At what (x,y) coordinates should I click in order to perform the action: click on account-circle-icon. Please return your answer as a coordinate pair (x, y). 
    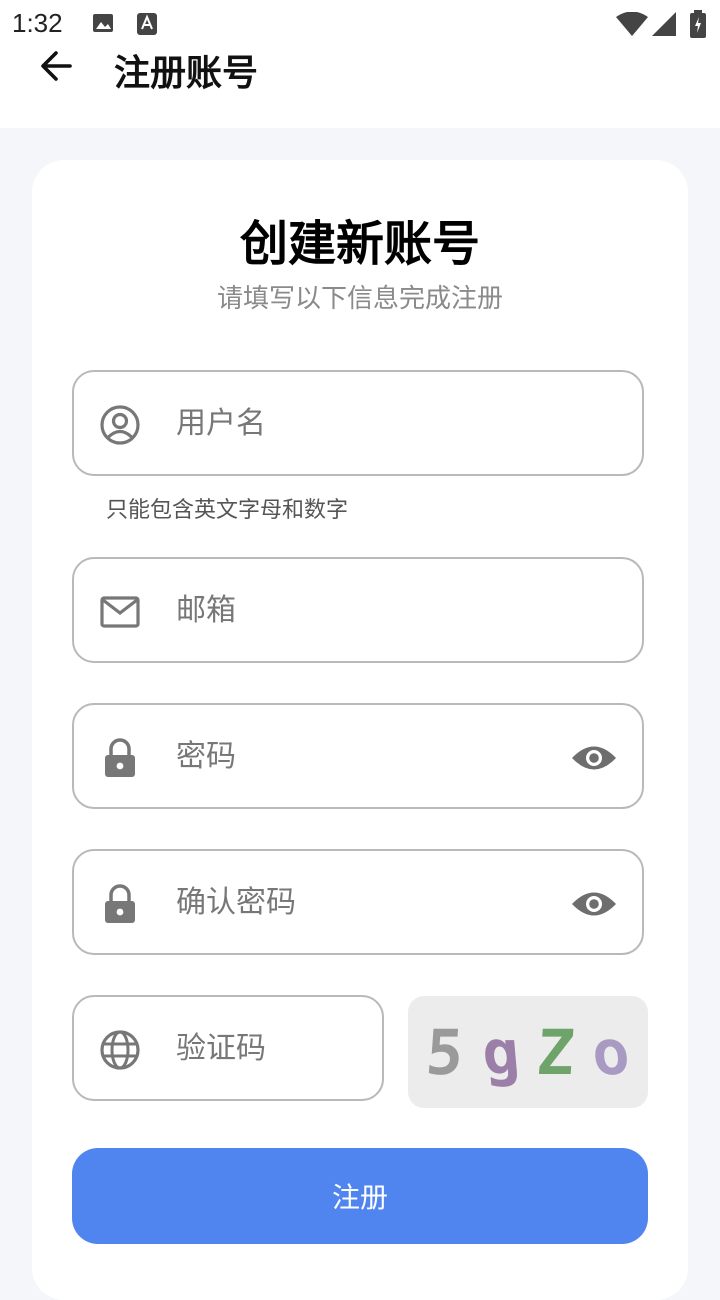
    Looking at the image, I should click on (120, 425).